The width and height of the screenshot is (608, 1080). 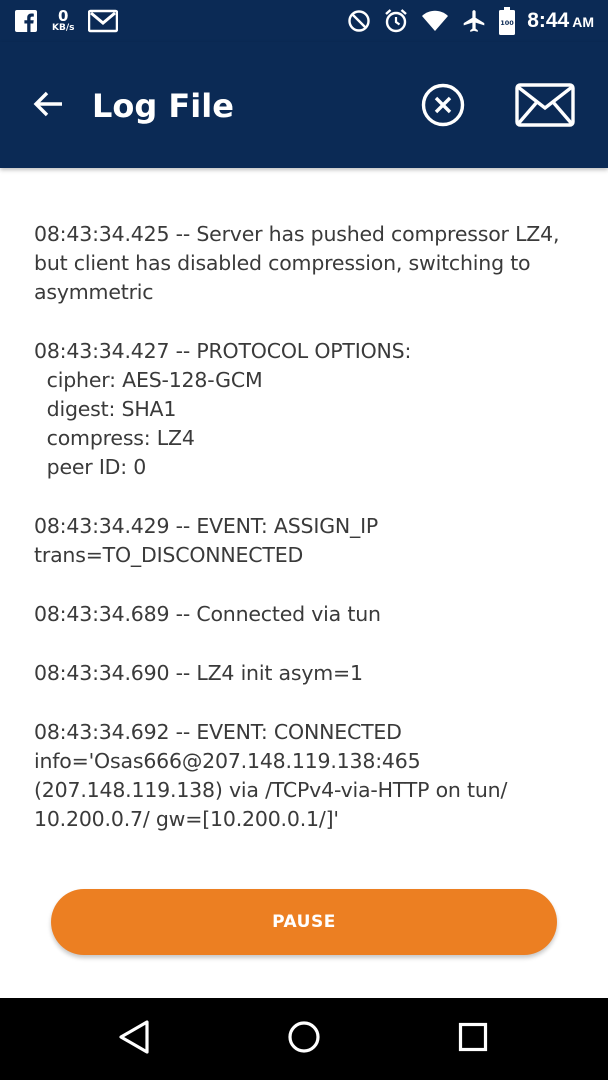 I want to click on status-bar: 0 KB/s 100 8:44 AM, so click(x=304, y=21).